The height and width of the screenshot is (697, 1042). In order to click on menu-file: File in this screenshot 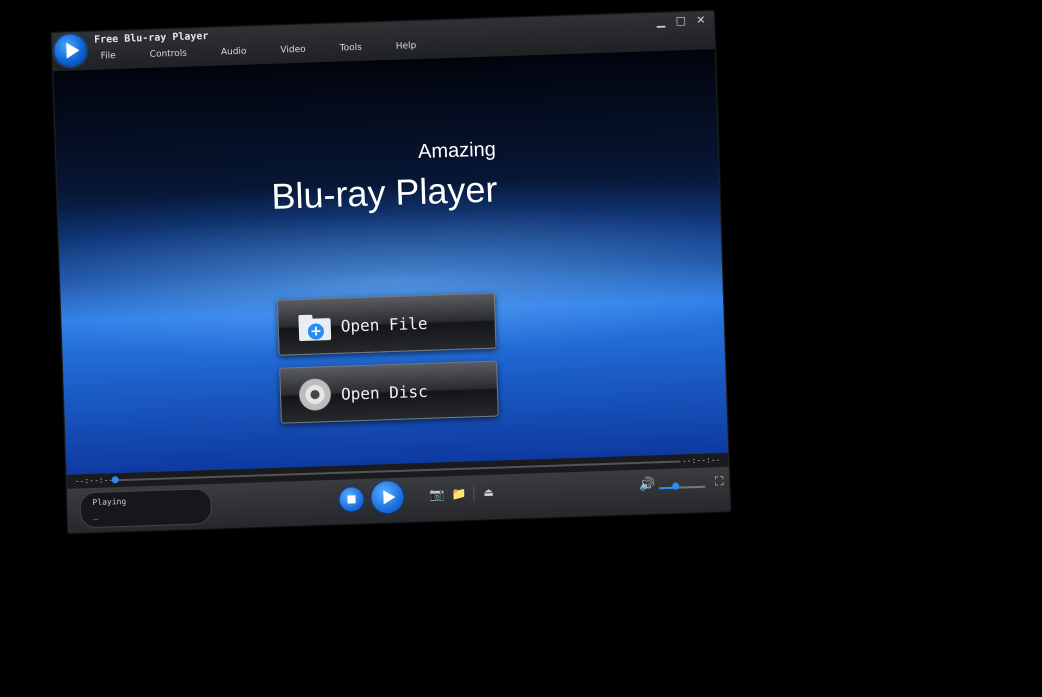, I will do `click(108, 56)`.